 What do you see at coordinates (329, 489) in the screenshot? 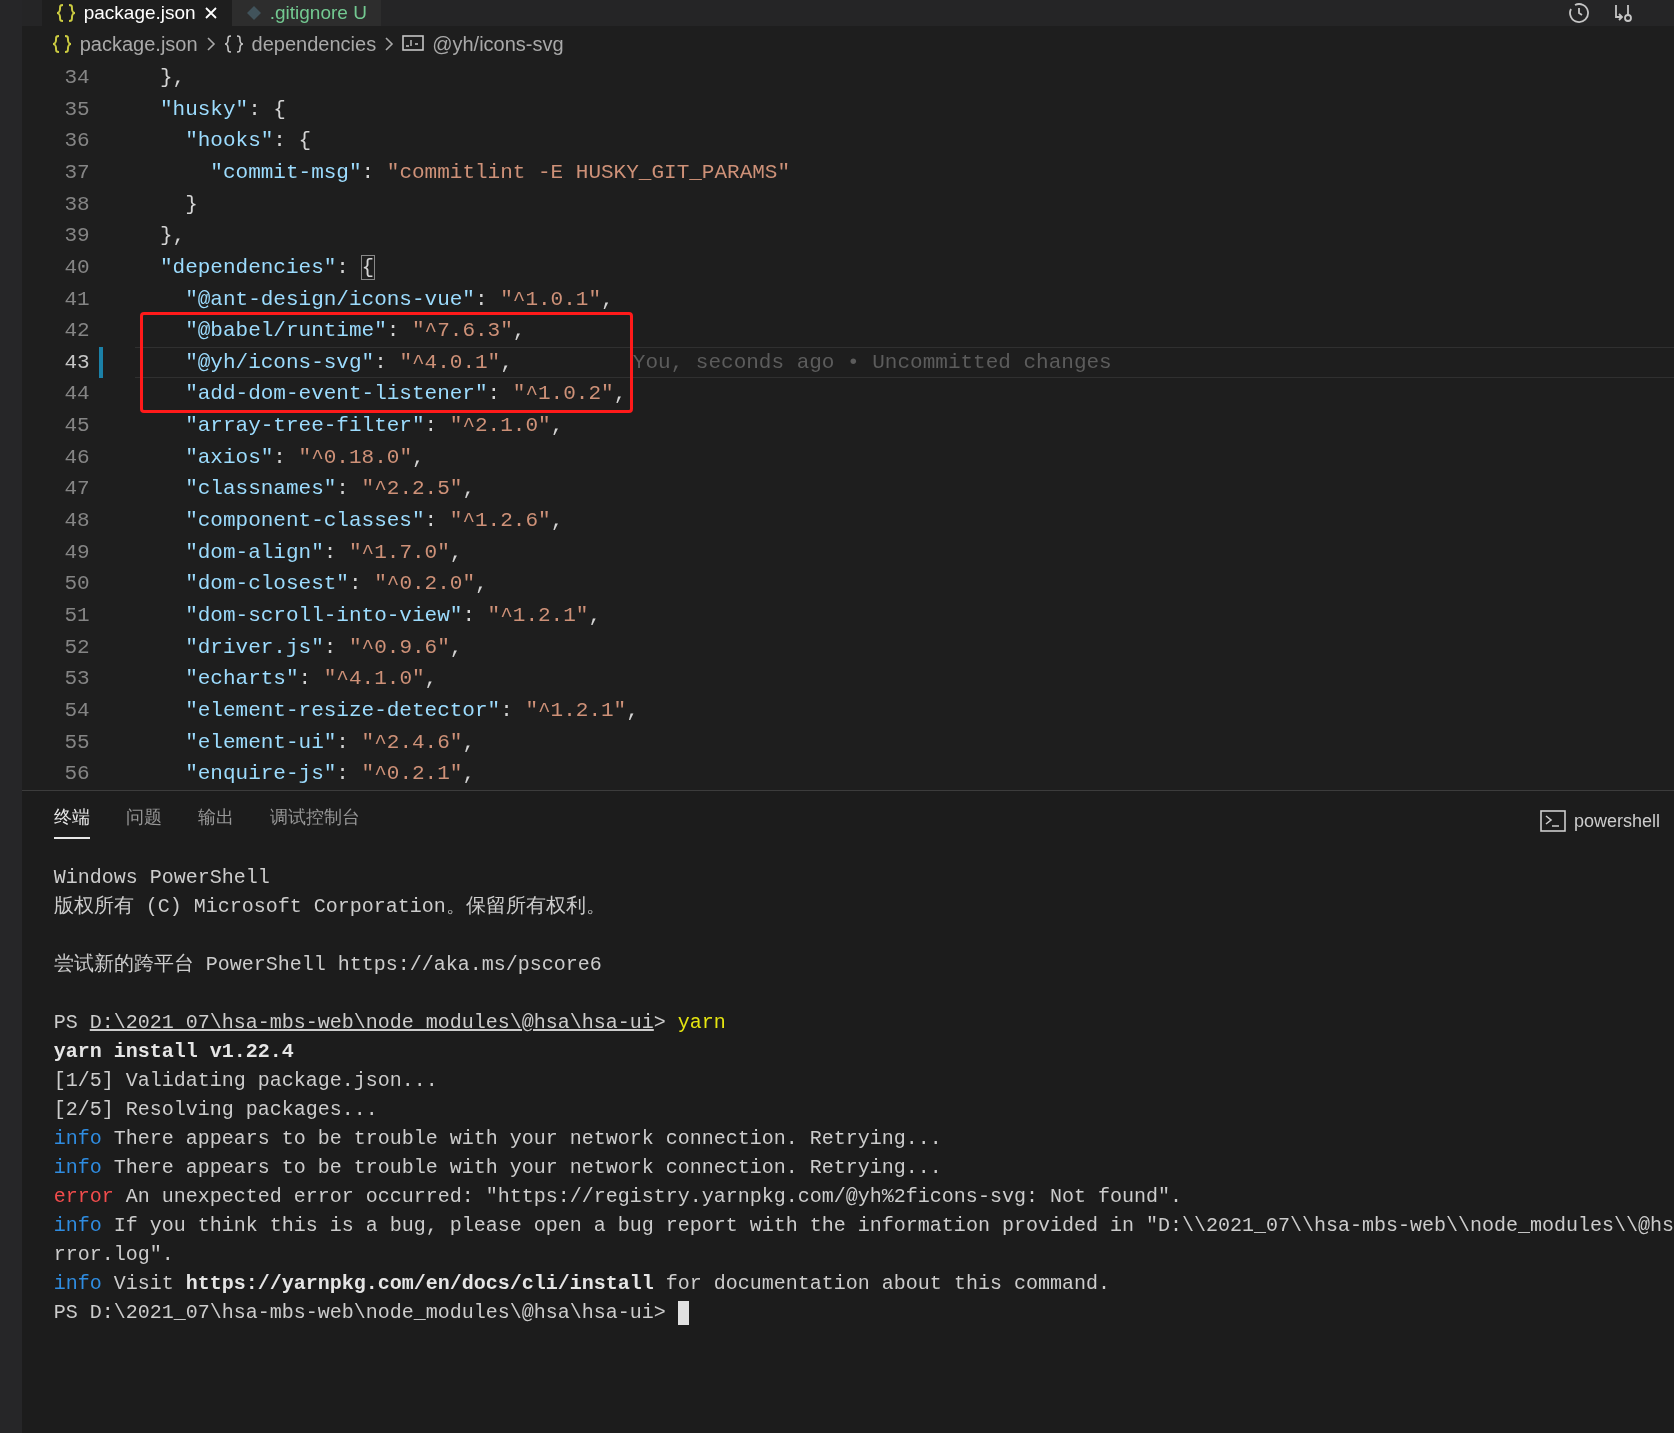
I see `code-line: "classnames": "^2.2.5",` at bounding box center [329, 489].